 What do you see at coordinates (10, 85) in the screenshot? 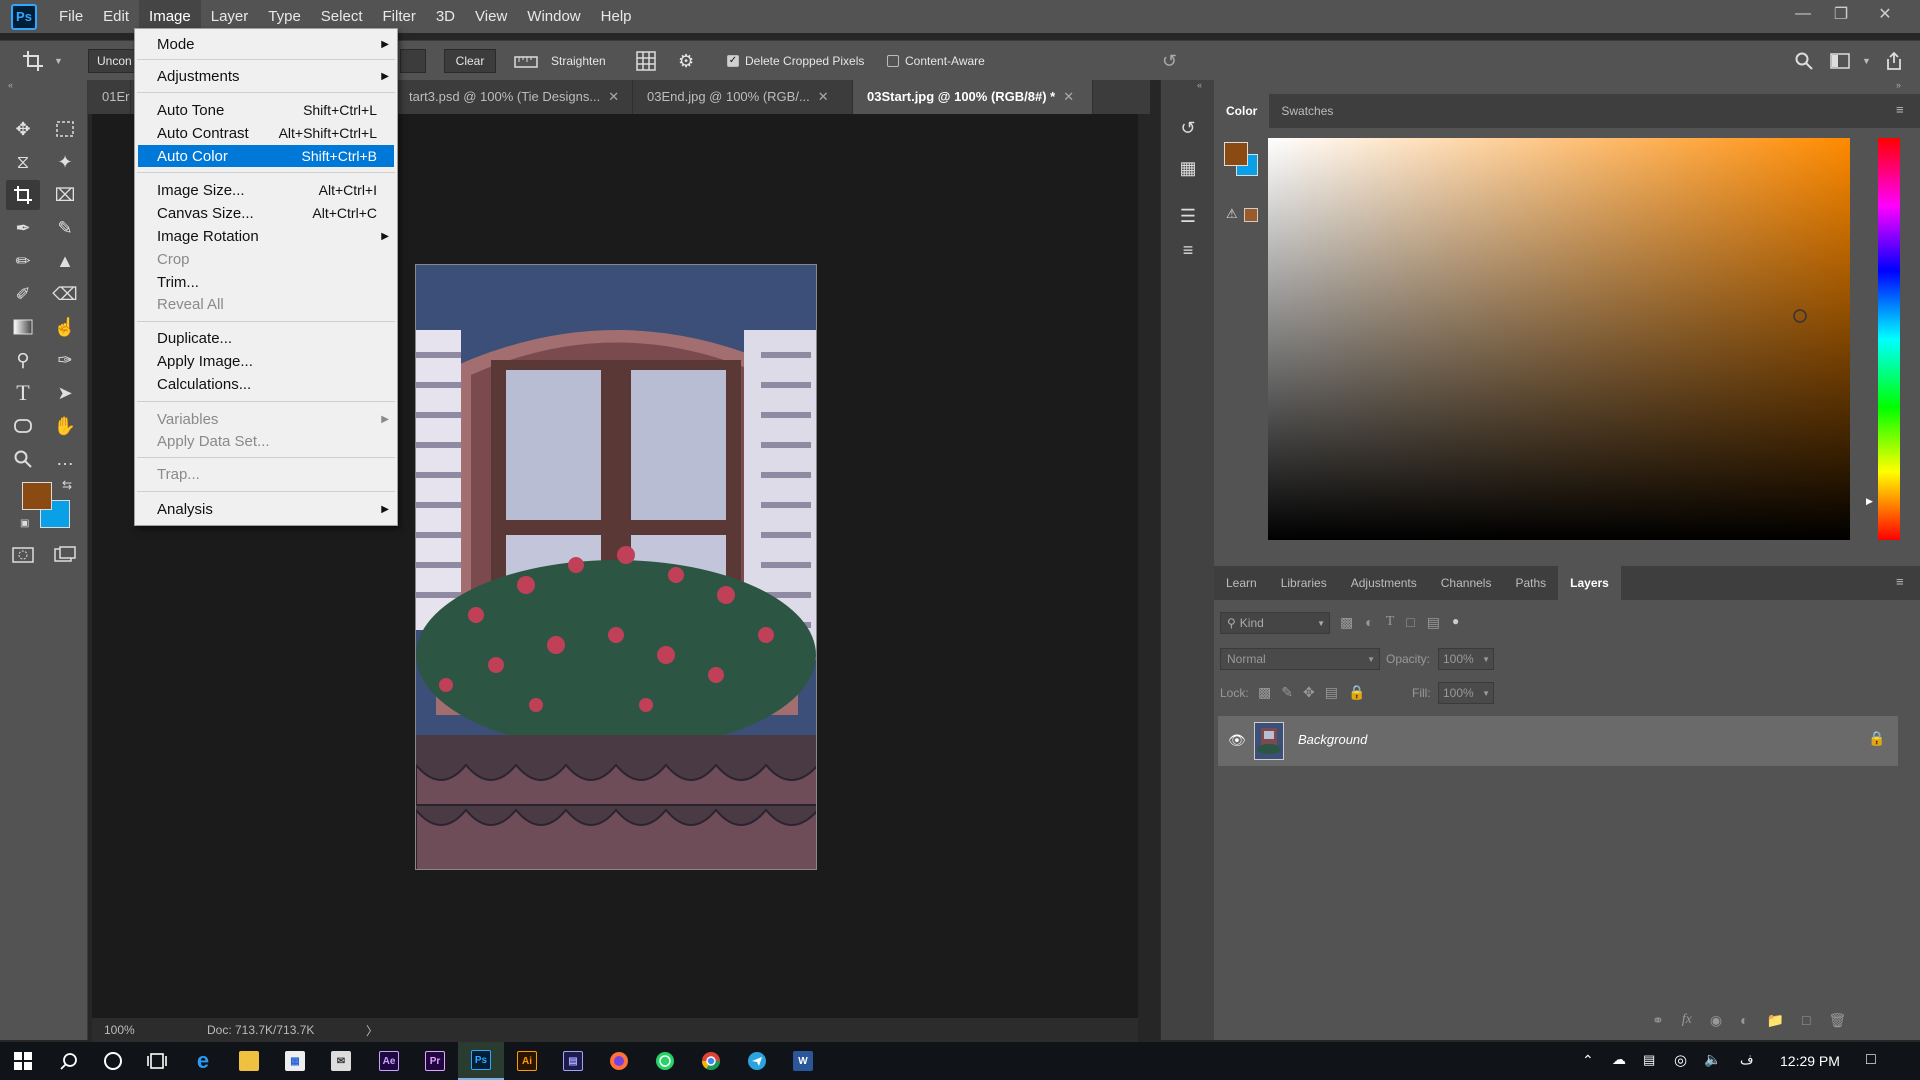
I see `collapse-panel-icon: «` at bounding box center [10, 85].